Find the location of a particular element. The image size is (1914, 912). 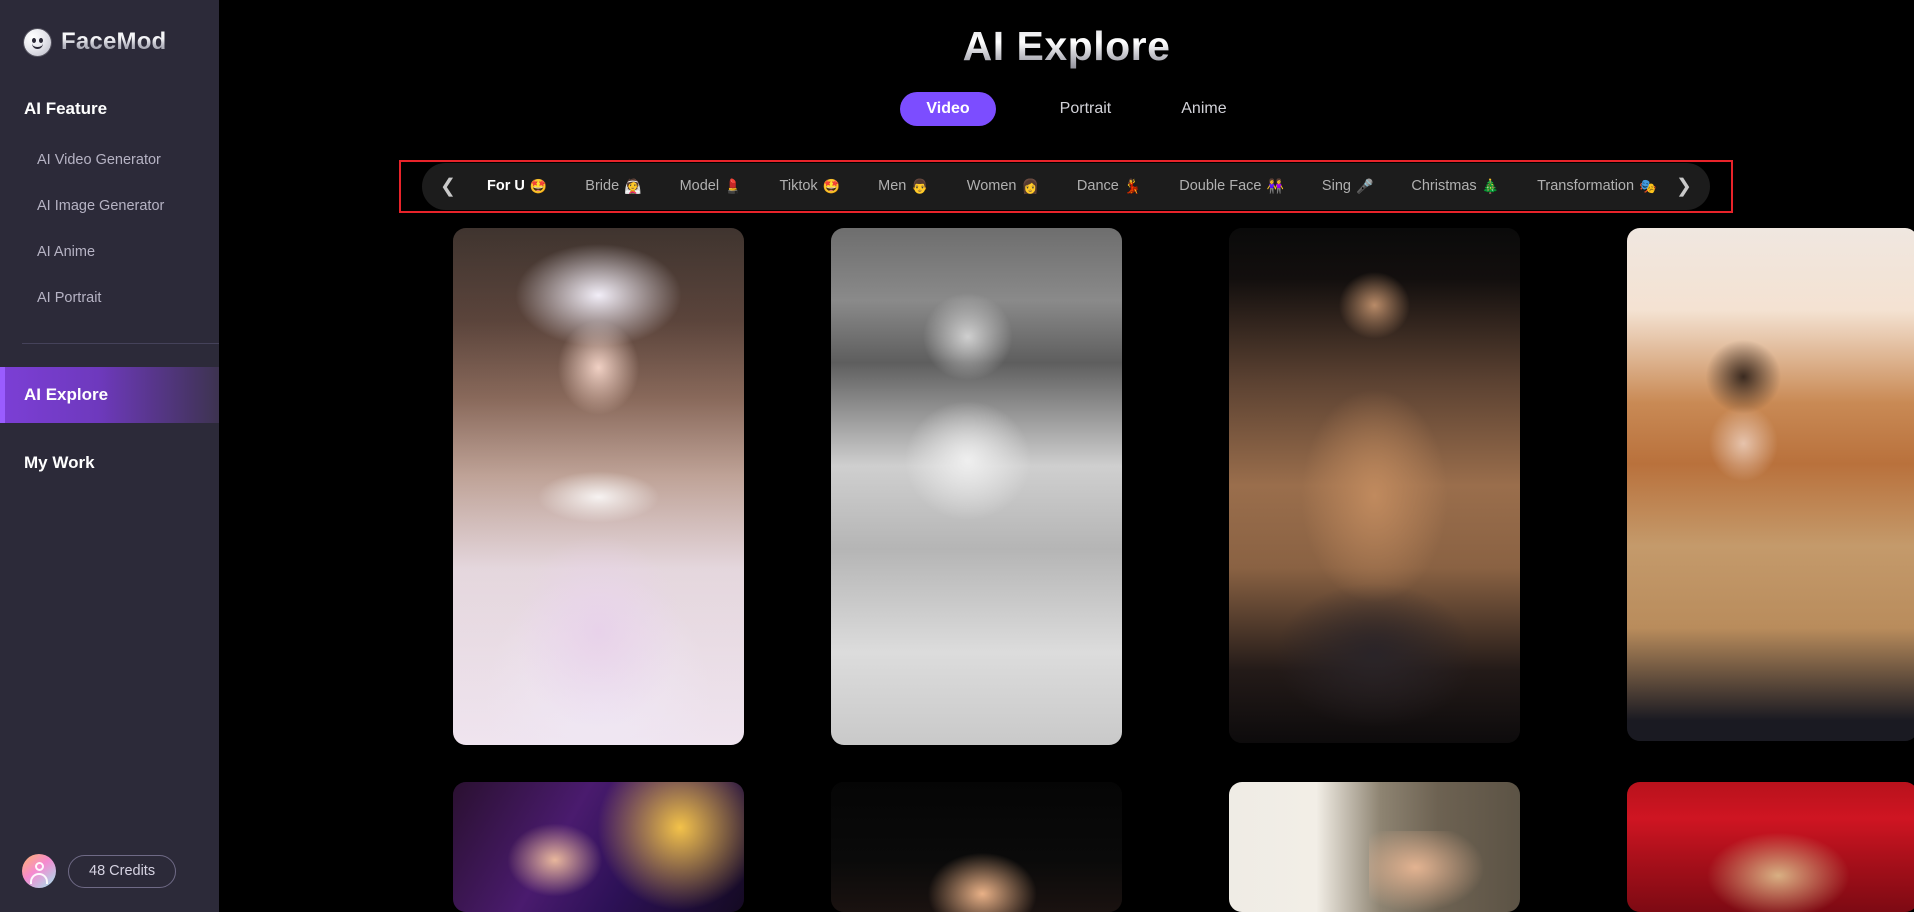

sidebar-item-label: My Work is located at coordinates (59, 462).